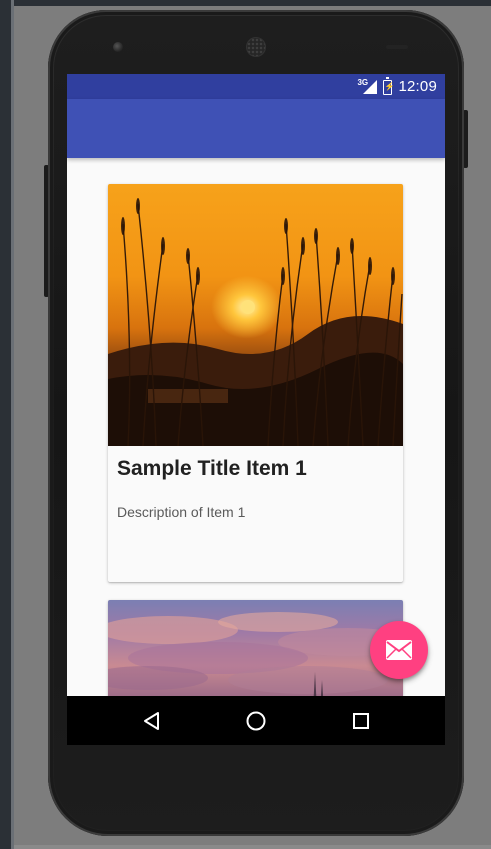 The height and width of the screenshot is (849, 491). Describe the element at coordinates (397, 47) in the screenshot. I see `proximity-sensor` at that location.